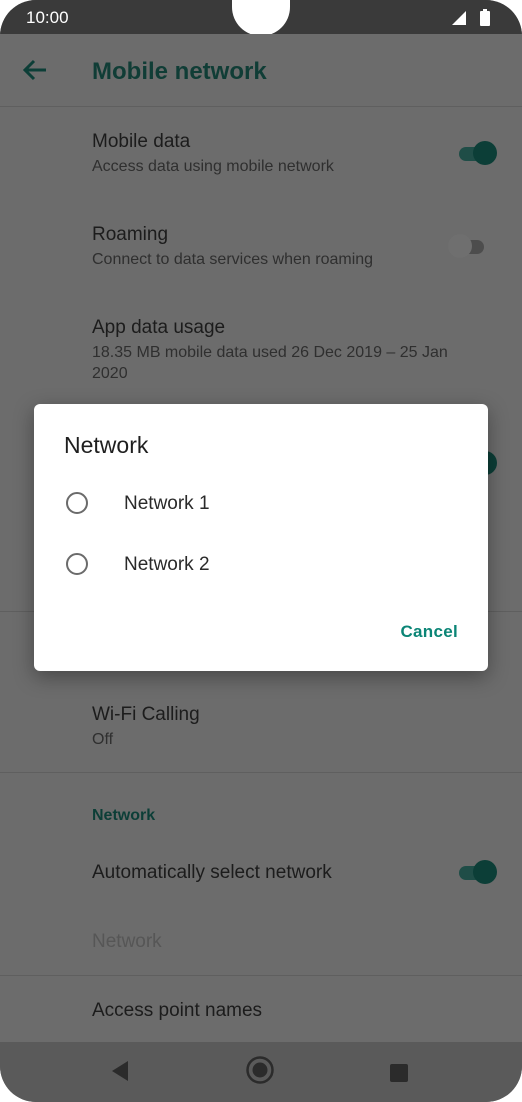  Describe the element at coordinates (179, 71) in the screenshot. I see `page-title: Mobile network` at that location.